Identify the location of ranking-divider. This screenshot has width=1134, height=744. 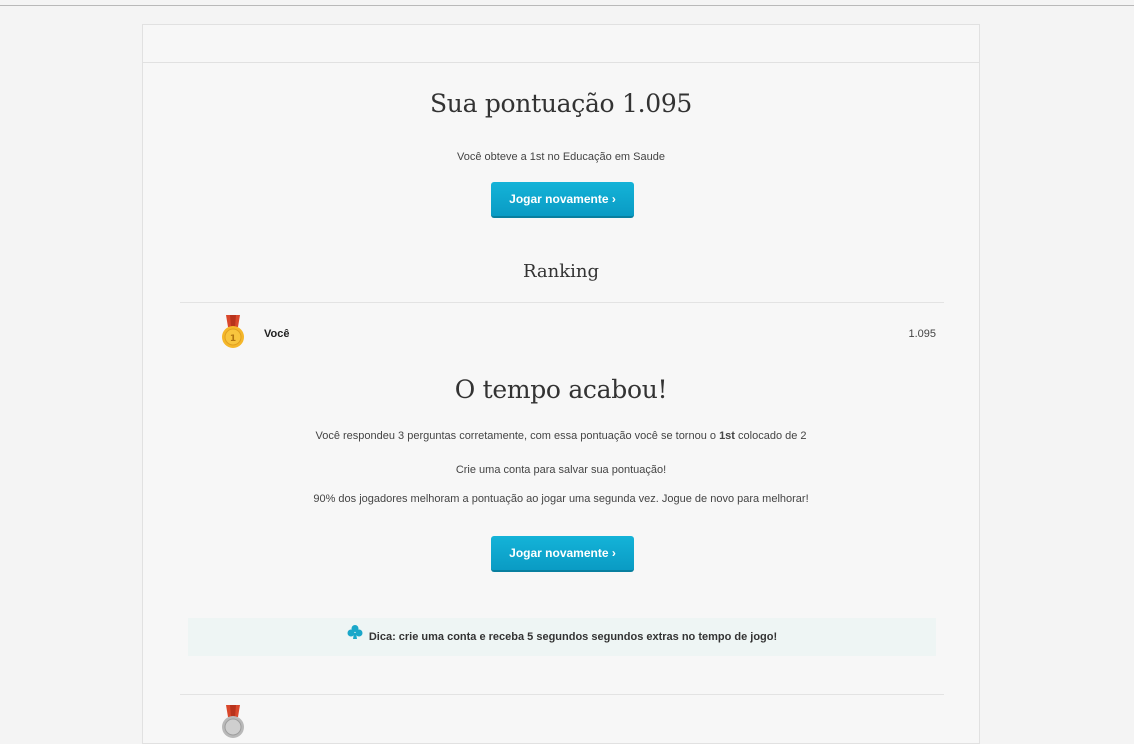
(562, 302).